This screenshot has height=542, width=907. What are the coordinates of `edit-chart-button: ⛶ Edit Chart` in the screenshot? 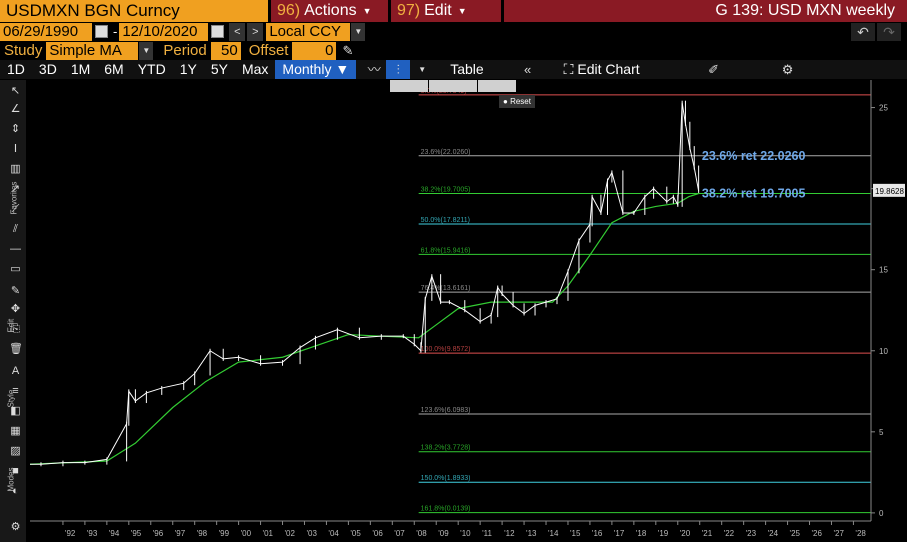 It's located at (602, 69).